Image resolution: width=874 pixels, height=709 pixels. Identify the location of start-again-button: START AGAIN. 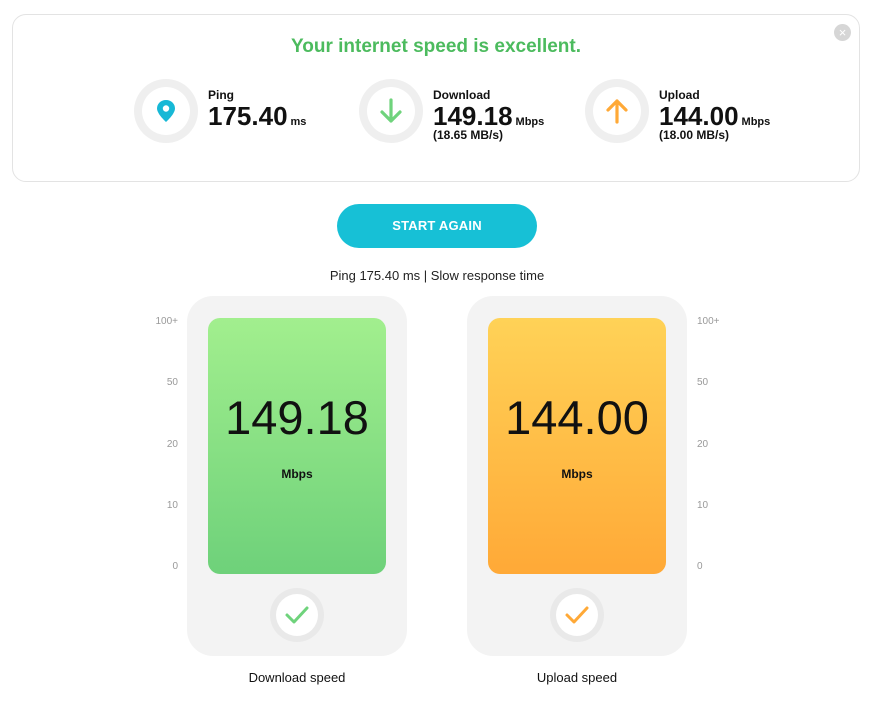
(437, 226).